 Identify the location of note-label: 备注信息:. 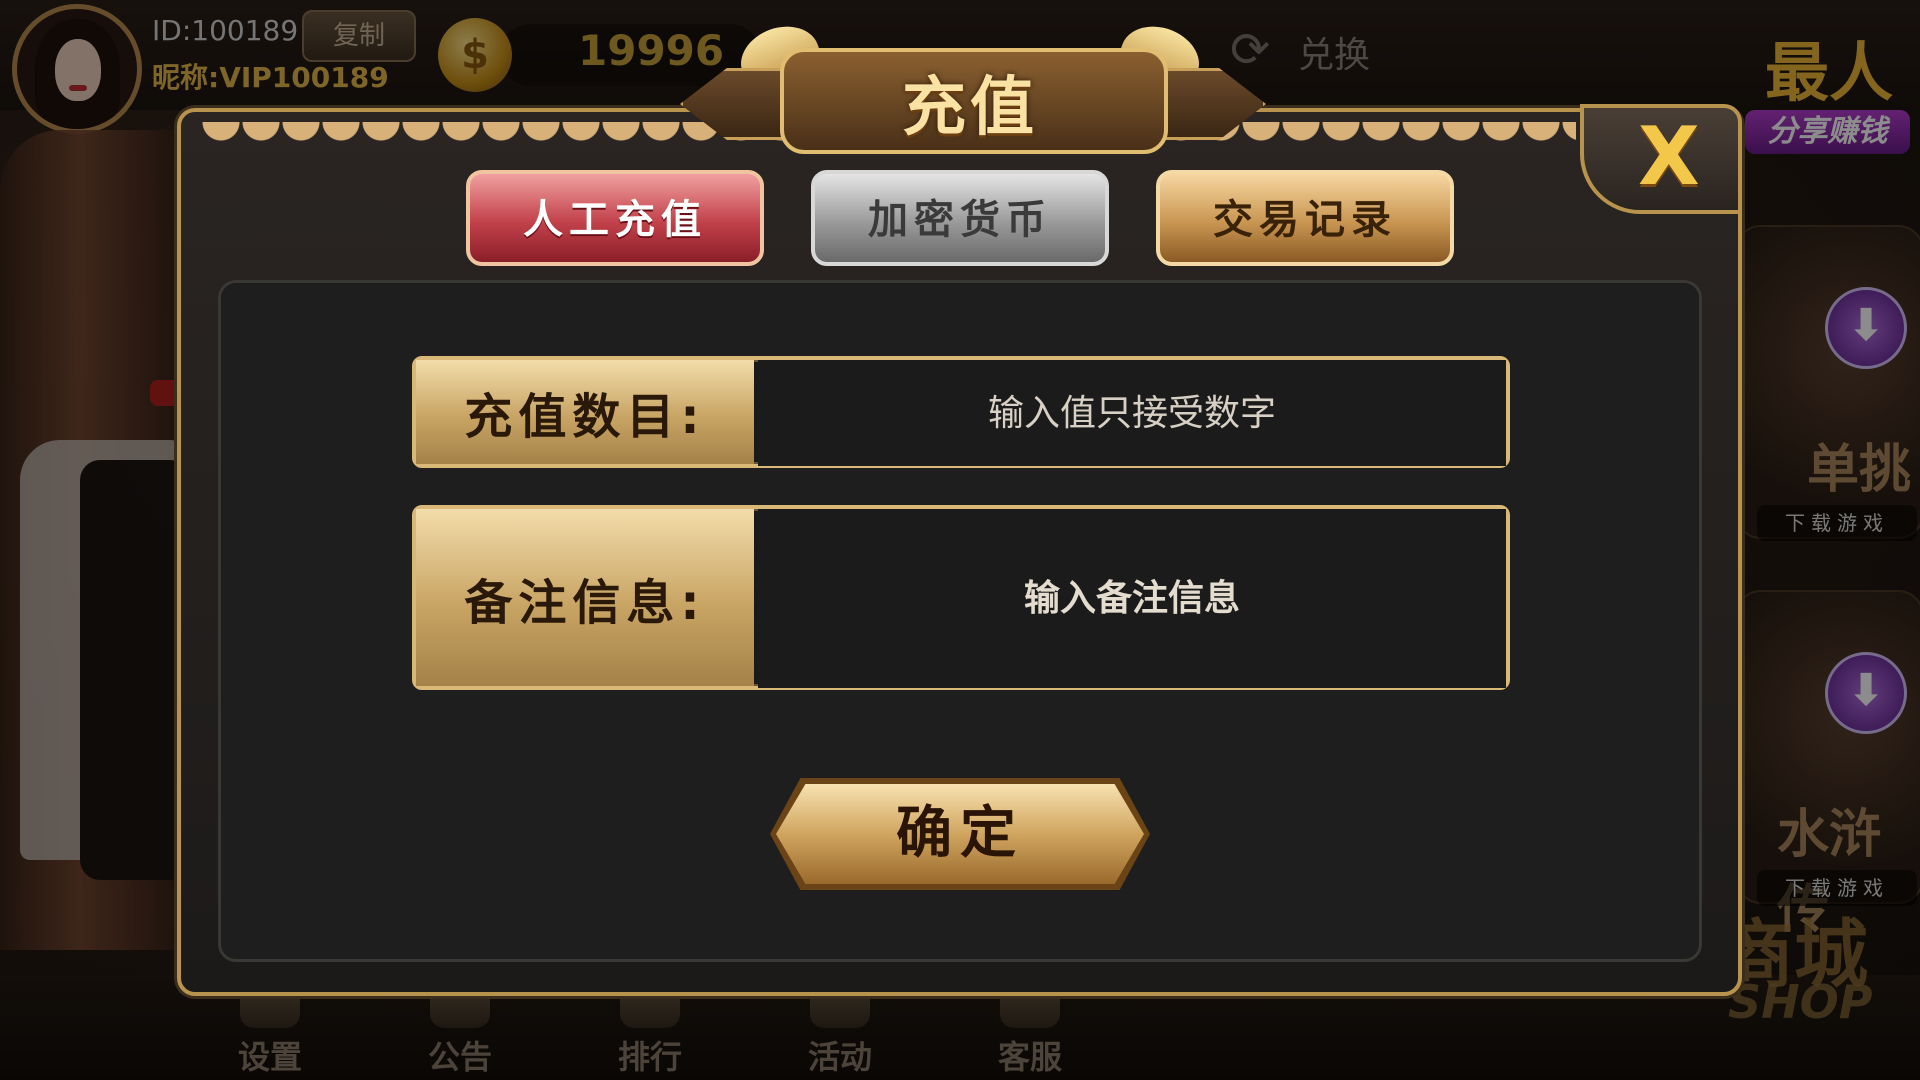
(585, 597).